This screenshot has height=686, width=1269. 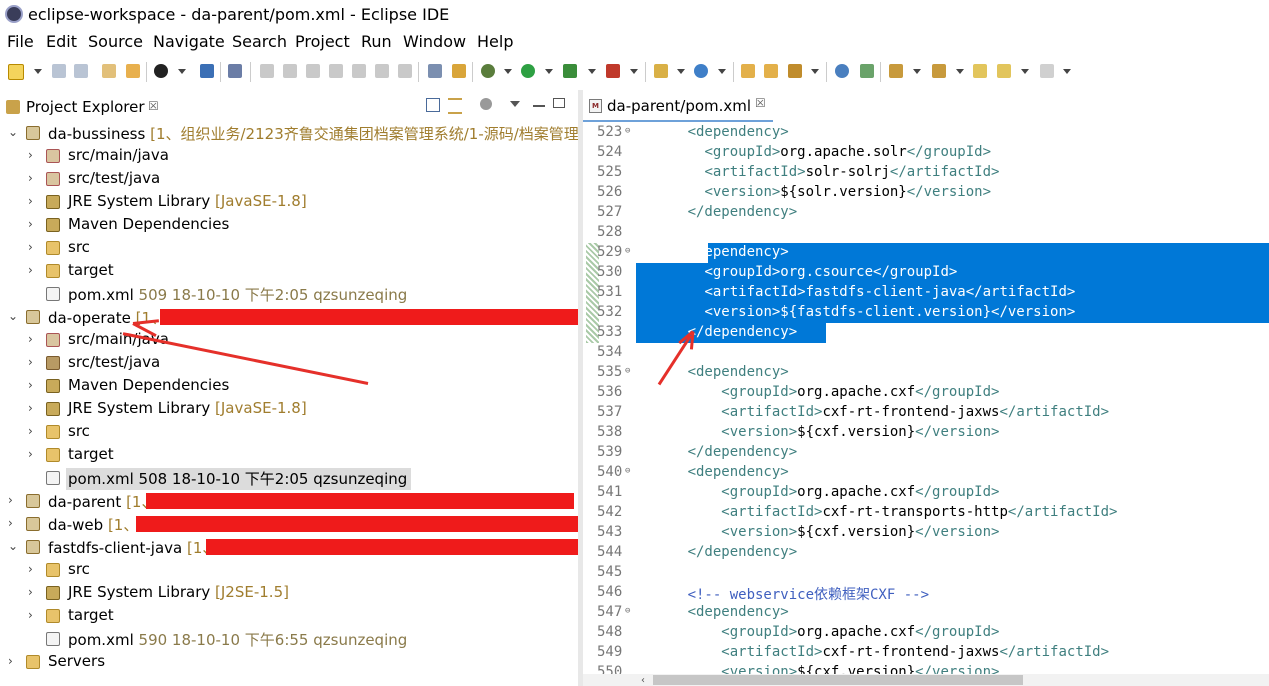 What do you see at coordinates (259, 41) in the screenshot?
I see `menu-search: Search` at bounding box center [259, 41].